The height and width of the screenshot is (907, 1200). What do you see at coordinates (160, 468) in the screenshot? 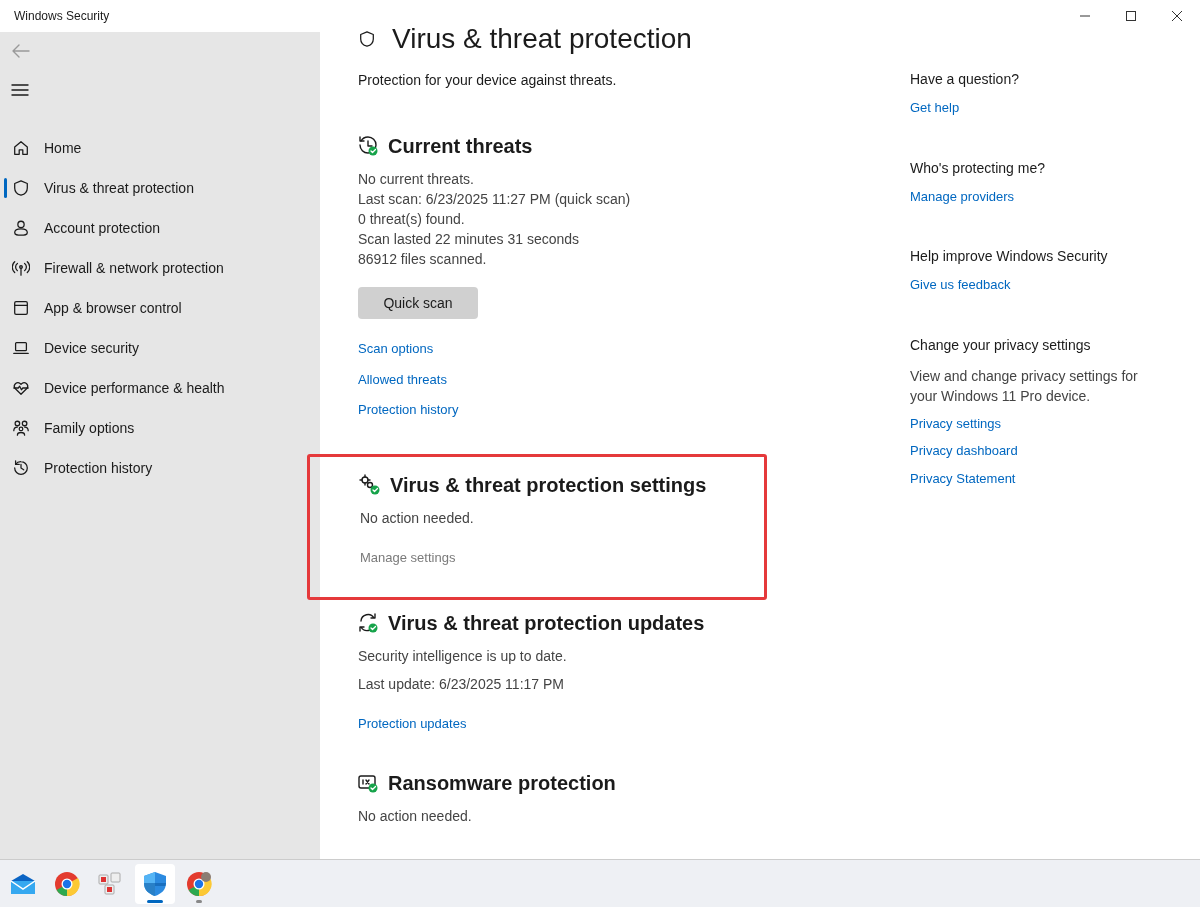
I see `nav-item: Protection history` at bounding box center [160, 468].